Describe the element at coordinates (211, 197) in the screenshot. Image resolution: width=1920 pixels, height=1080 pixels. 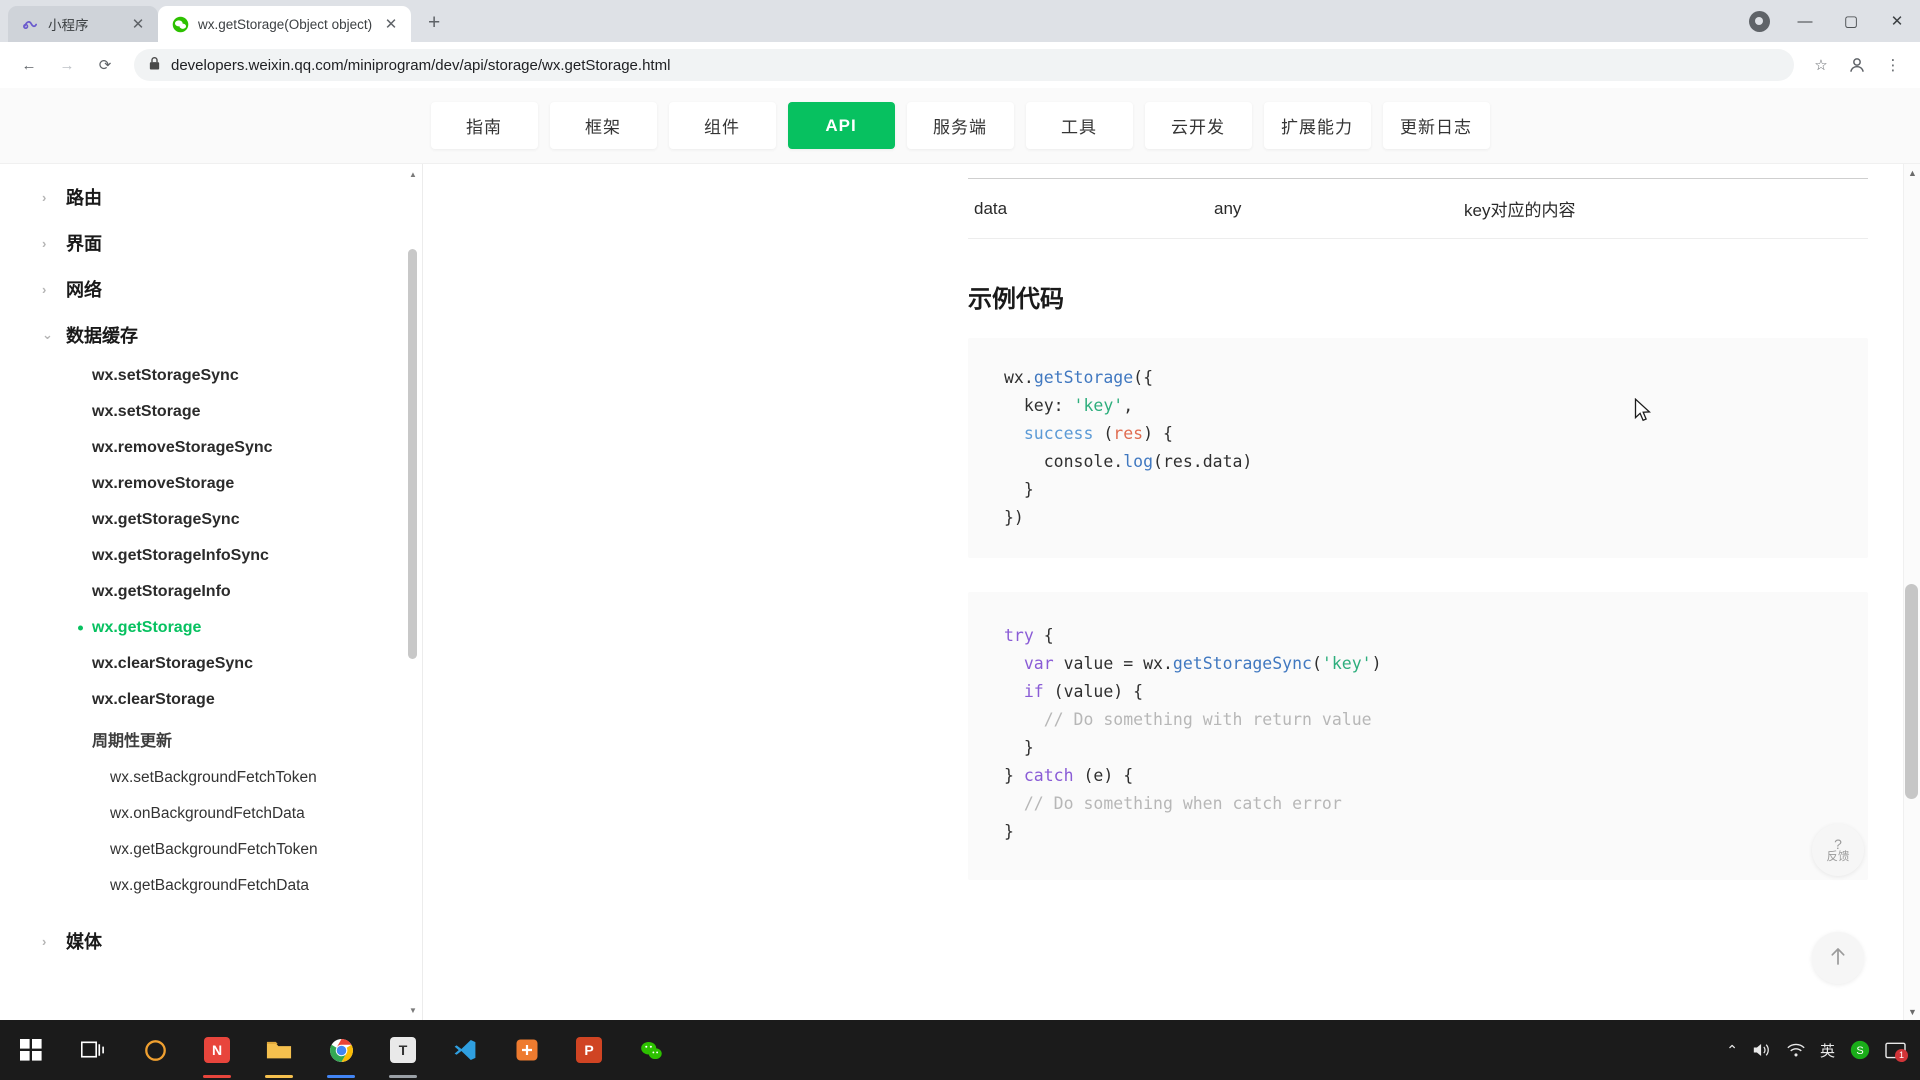
I see `sidebar-group-router: › 路由` at that location.